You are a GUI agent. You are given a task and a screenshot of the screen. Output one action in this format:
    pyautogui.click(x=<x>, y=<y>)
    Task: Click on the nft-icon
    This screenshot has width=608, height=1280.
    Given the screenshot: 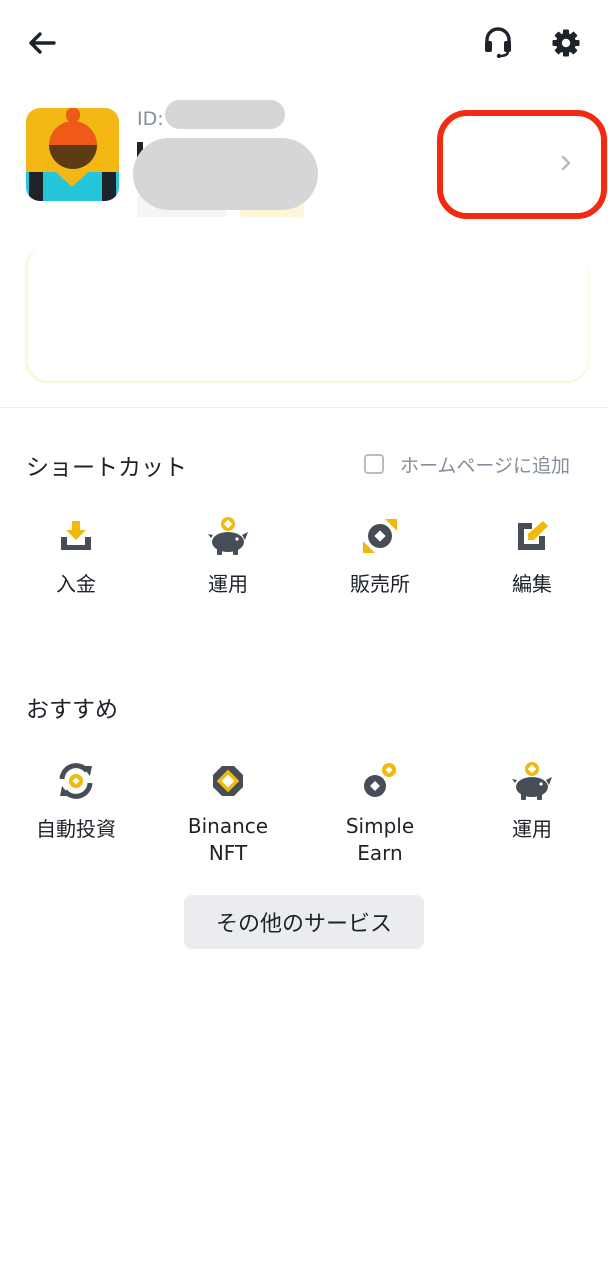 What is the action you would take?
    pyautogui.click(x=228, y=781)
    